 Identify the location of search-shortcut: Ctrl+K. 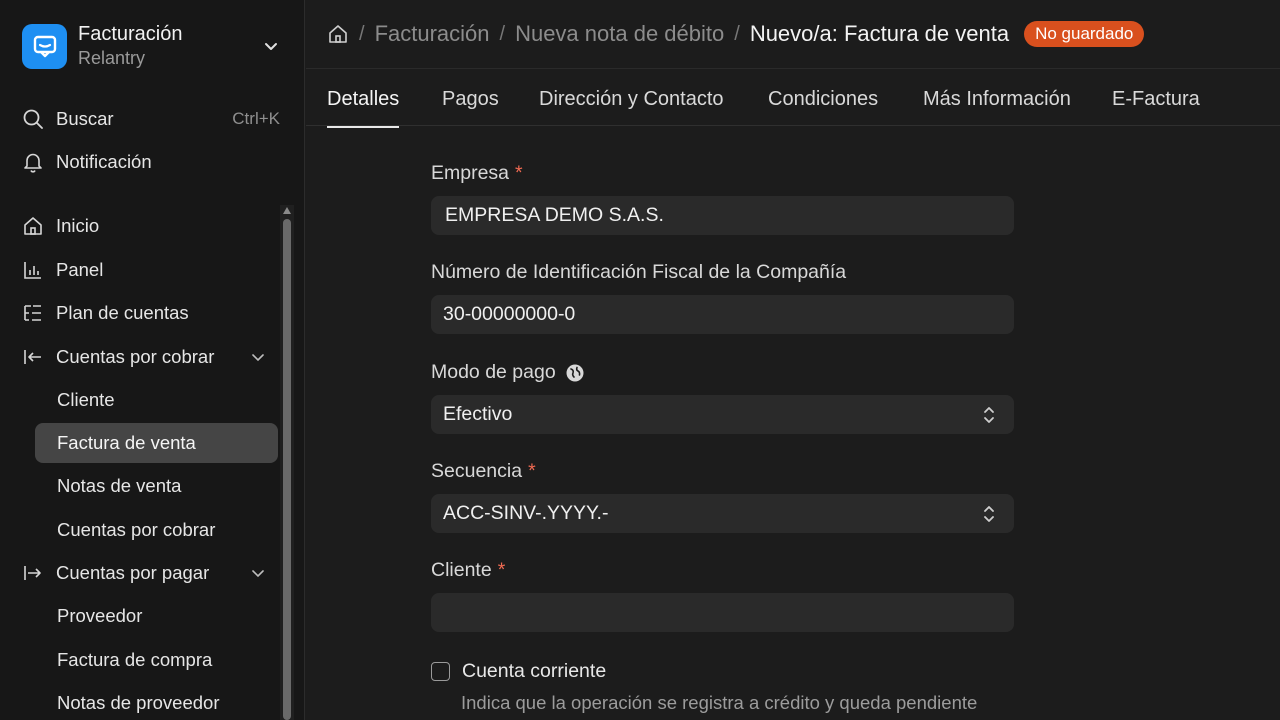
(256, 118).